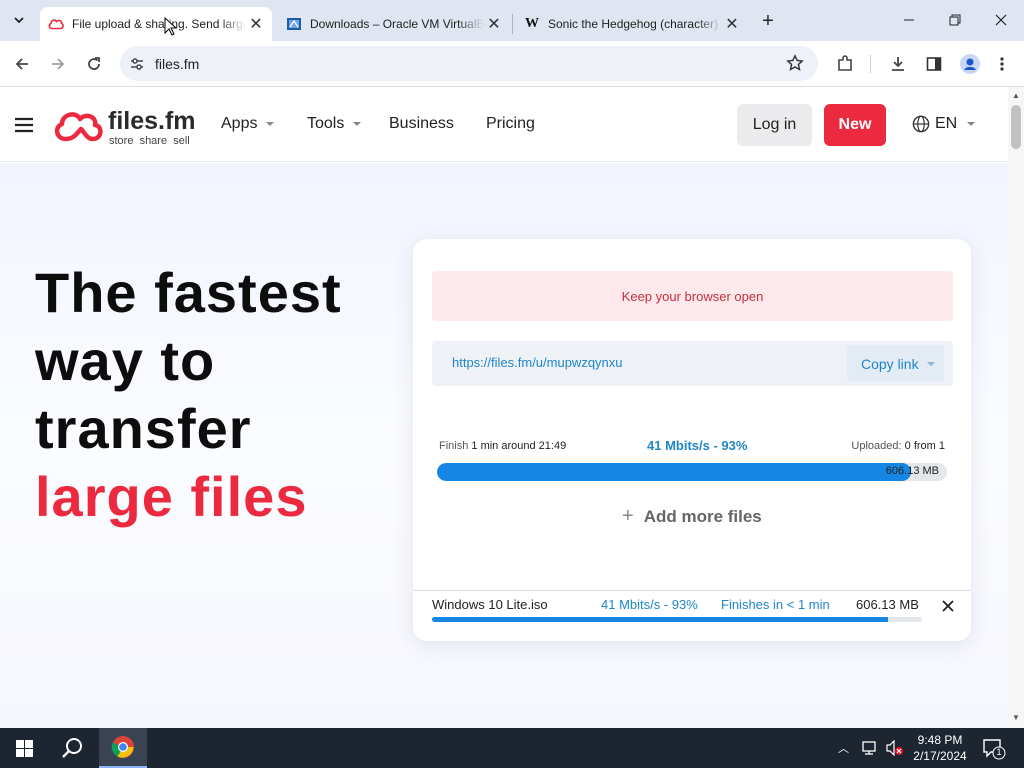 This screenshot has height=768, width=1024. I want to click on clock-time: 9:48 PM, so click(940, 740).